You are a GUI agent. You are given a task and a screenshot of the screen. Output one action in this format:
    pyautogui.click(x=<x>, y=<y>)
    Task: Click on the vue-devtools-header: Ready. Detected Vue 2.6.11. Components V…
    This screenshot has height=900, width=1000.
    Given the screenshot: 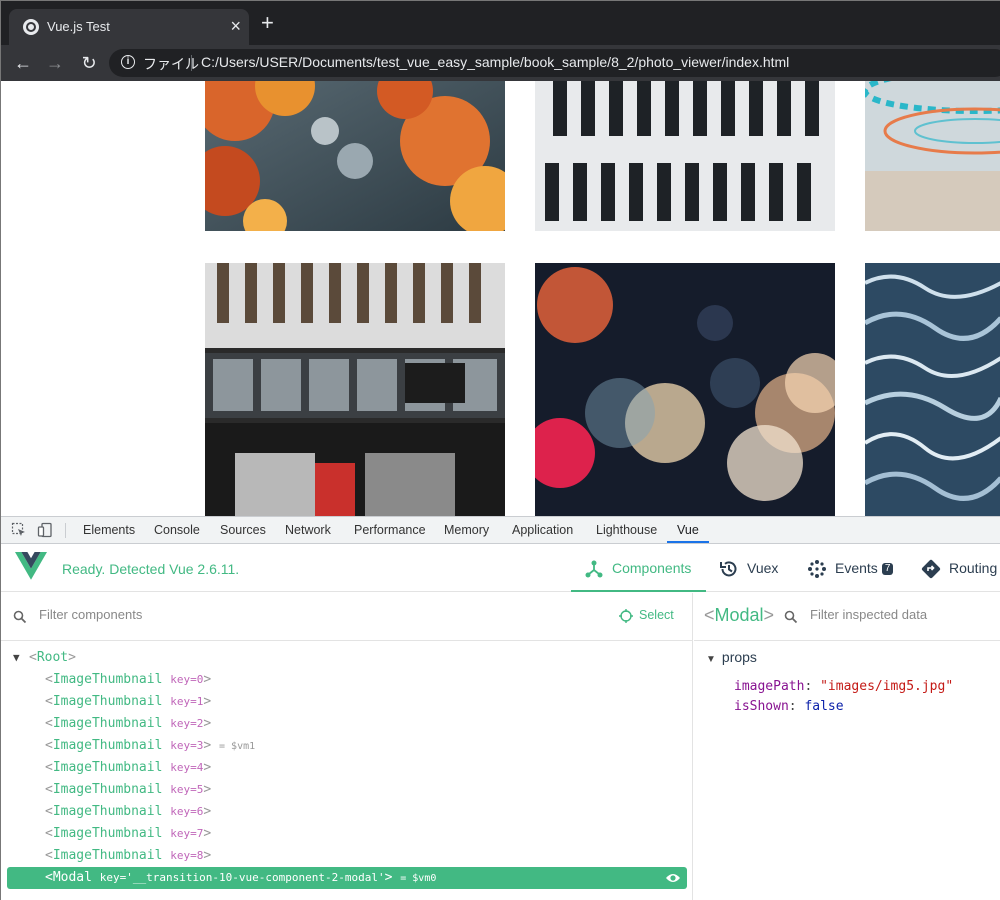 What is the action you would take?
    pyautogui.click(x=500, y=568)
    